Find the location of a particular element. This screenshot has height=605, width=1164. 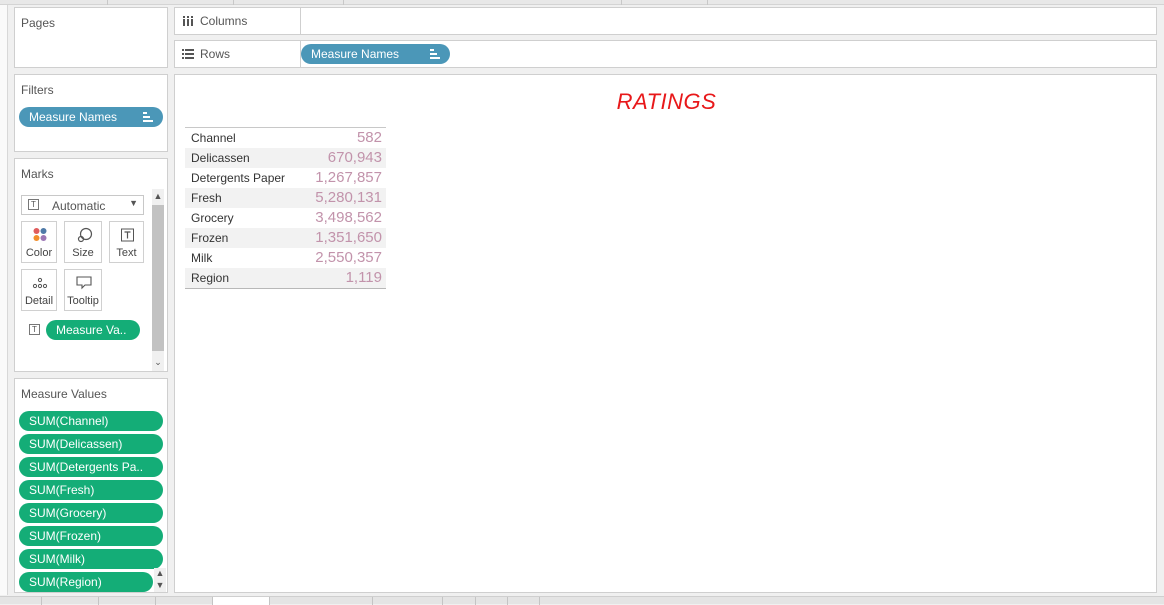

row-header: Fresh is located at coordinates (206, 198).